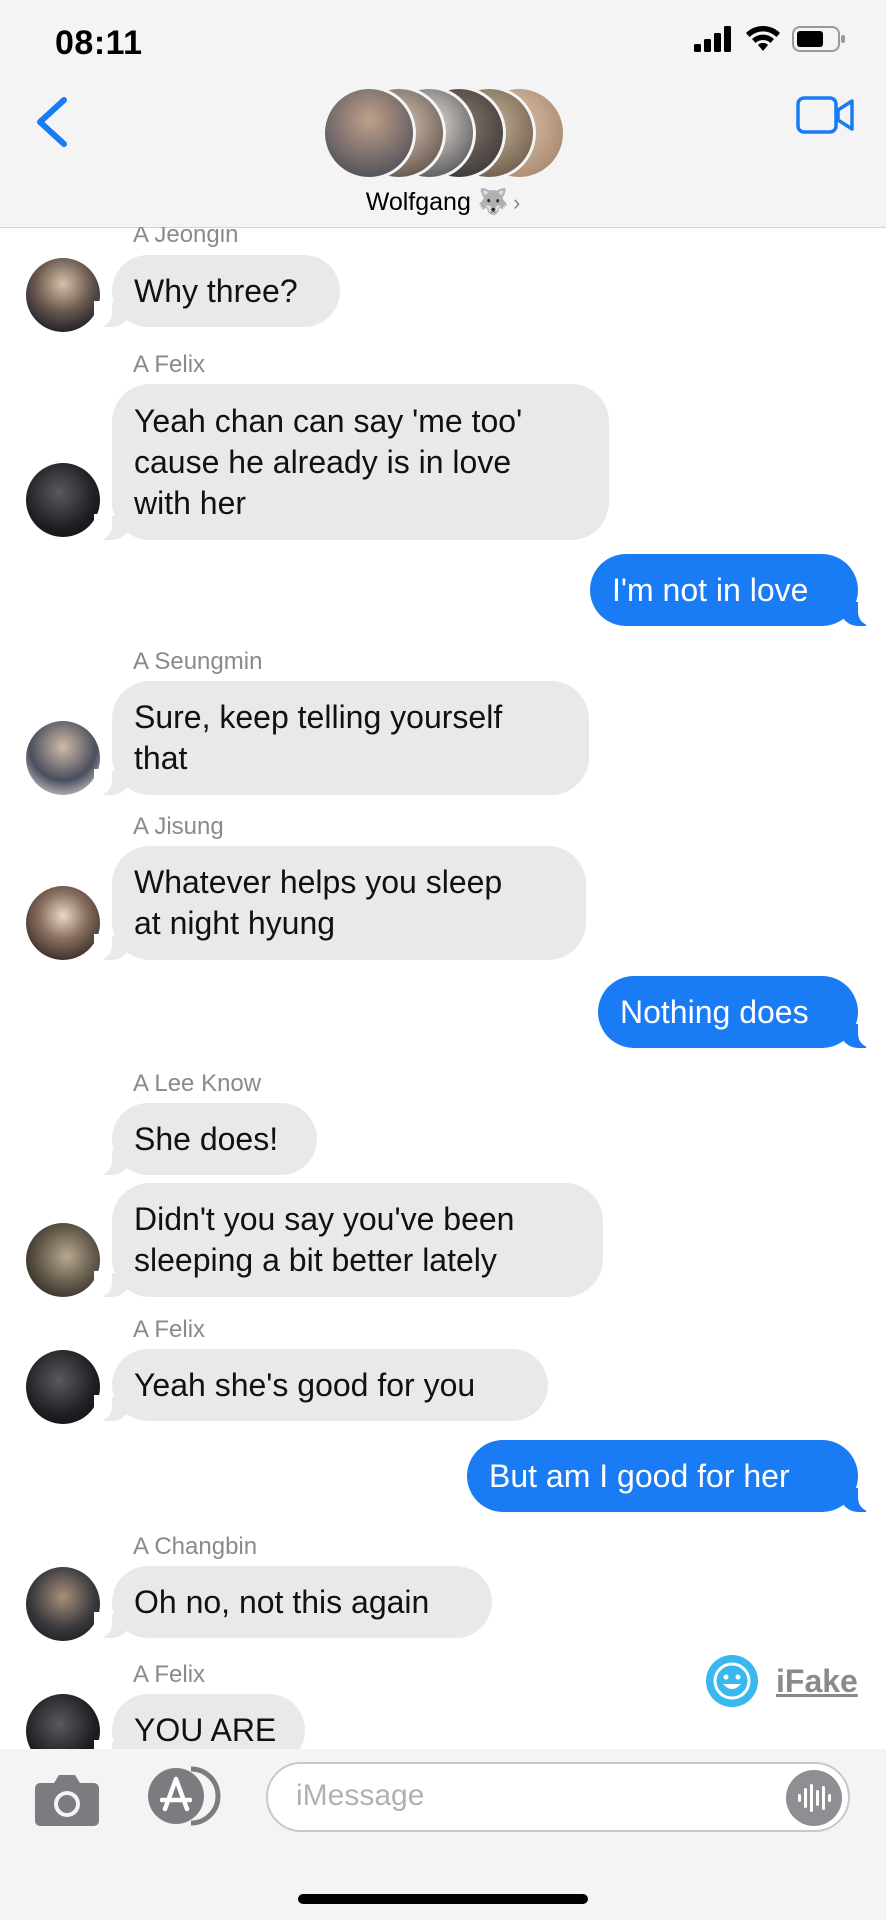  I want to click on outgoing-message-bubble: Nothing does, so click(737, 1012).